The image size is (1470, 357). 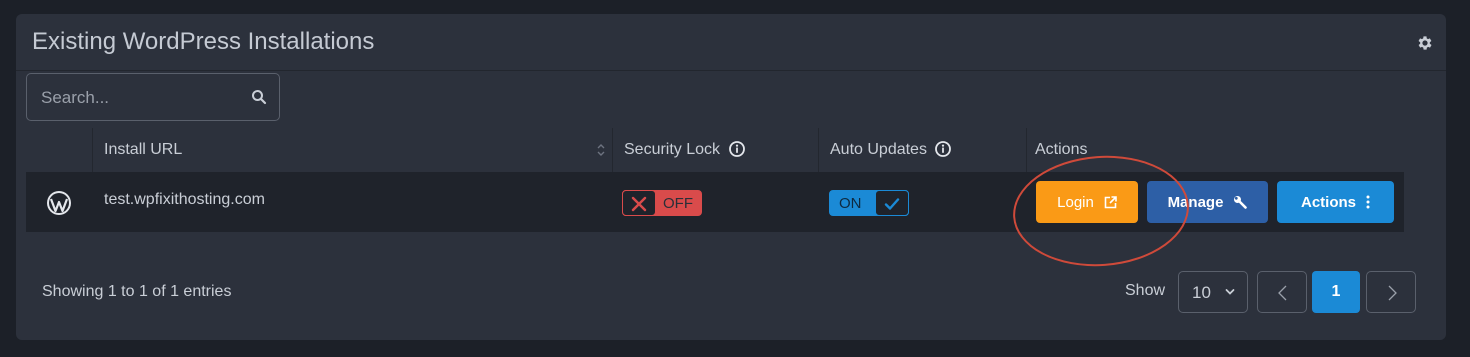 What do you see at coordinates (1230, 292) in the screenshot?
I see `chevron-down-icon` at bounding box center [1230, 292].